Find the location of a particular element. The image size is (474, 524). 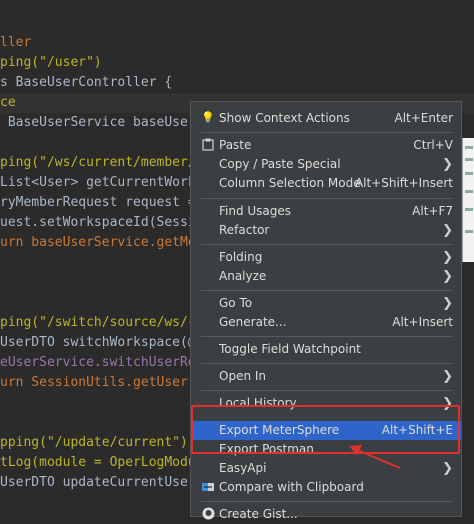

code-line: ping("/user") is located at coordinates (51, 62).